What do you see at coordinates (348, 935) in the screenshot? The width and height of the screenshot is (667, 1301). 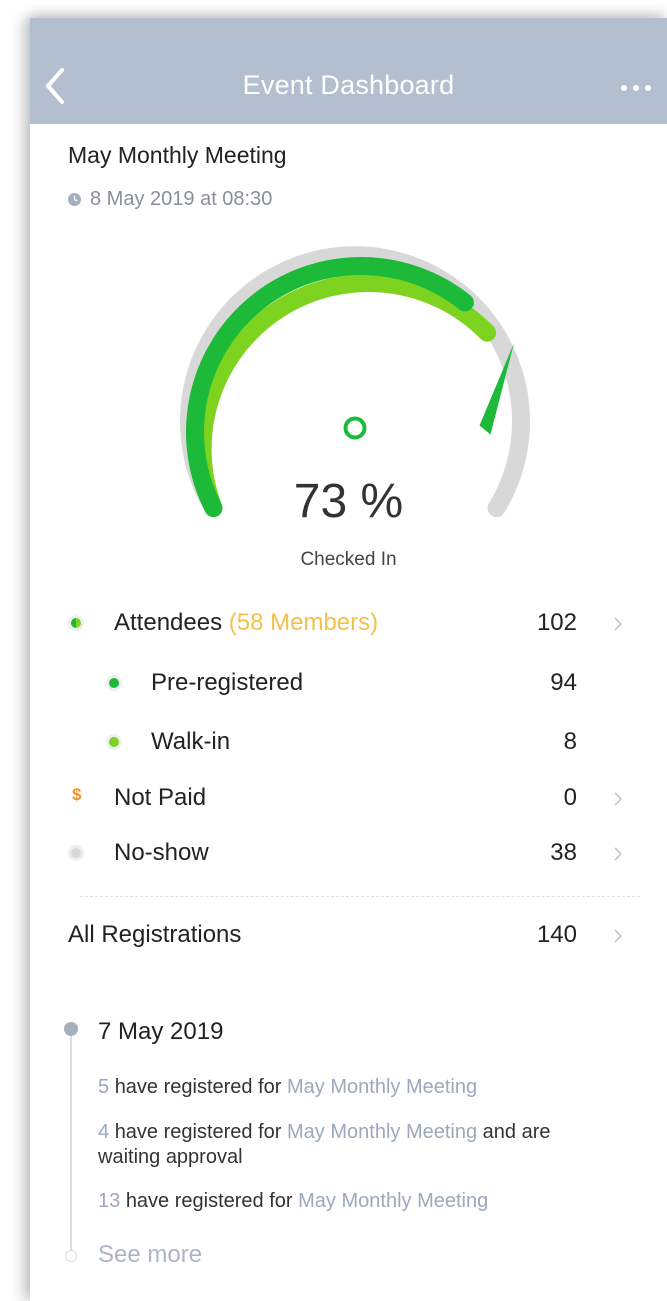 I see `all-registrations-row: All Registrations 140` at bounding box center [348, 935].